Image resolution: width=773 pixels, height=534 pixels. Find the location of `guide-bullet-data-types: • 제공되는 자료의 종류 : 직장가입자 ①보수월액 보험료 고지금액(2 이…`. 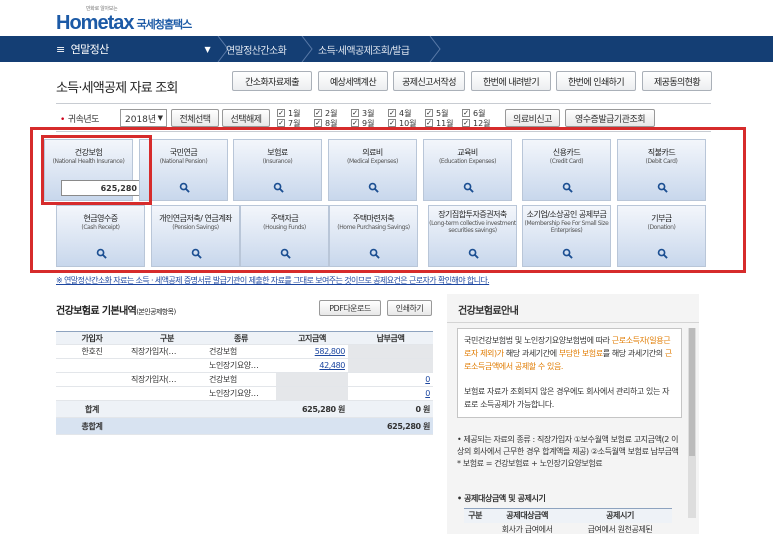

guide-bullet-data-types: • 제공되는 자료의 종류 : 직장가입자 ①보수월액 보험료 고지금액(2 이… is located at coordinates (568, 451).